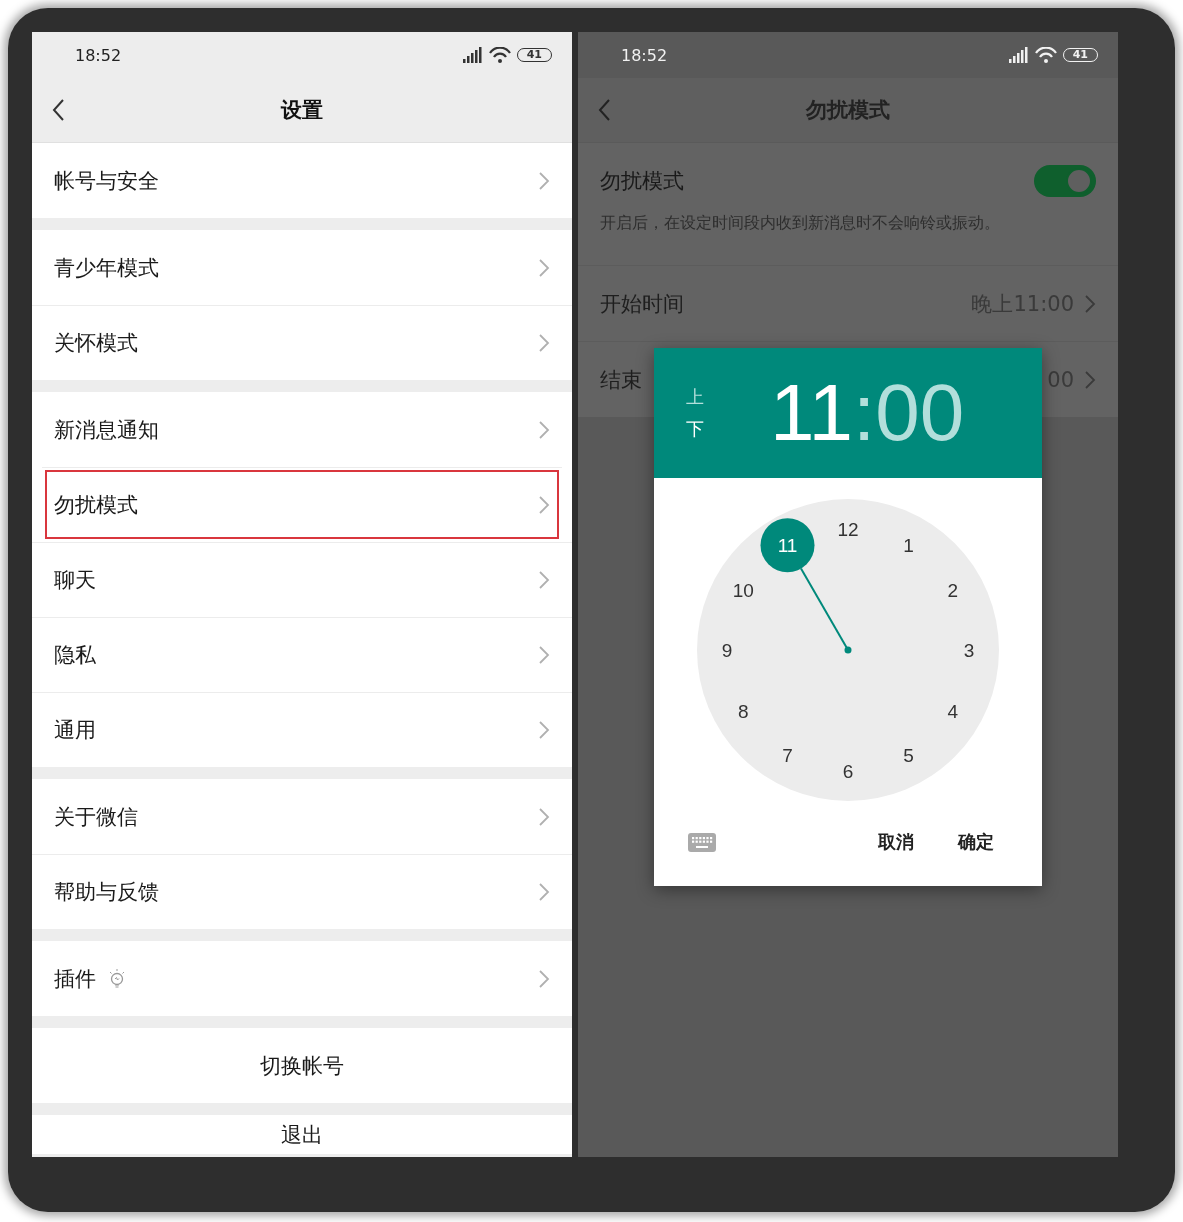 This screenshot has height=1222, width=1183. What do you see at coordinates (75, 655) in the screenshot?
I see `item-label: 隐私` at bounding box center [75, 655].